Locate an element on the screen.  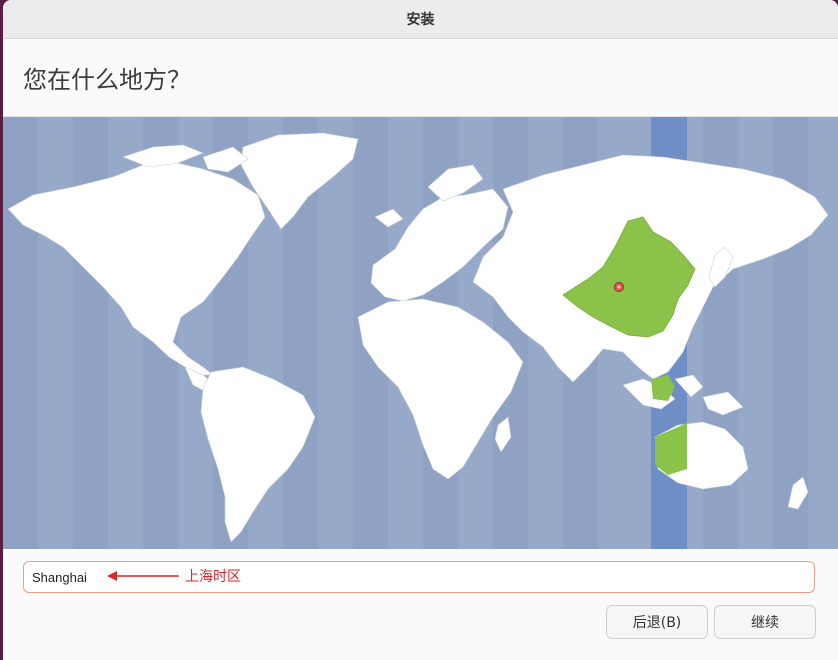
window-title: 安装 is located at coordinates (420, 19).